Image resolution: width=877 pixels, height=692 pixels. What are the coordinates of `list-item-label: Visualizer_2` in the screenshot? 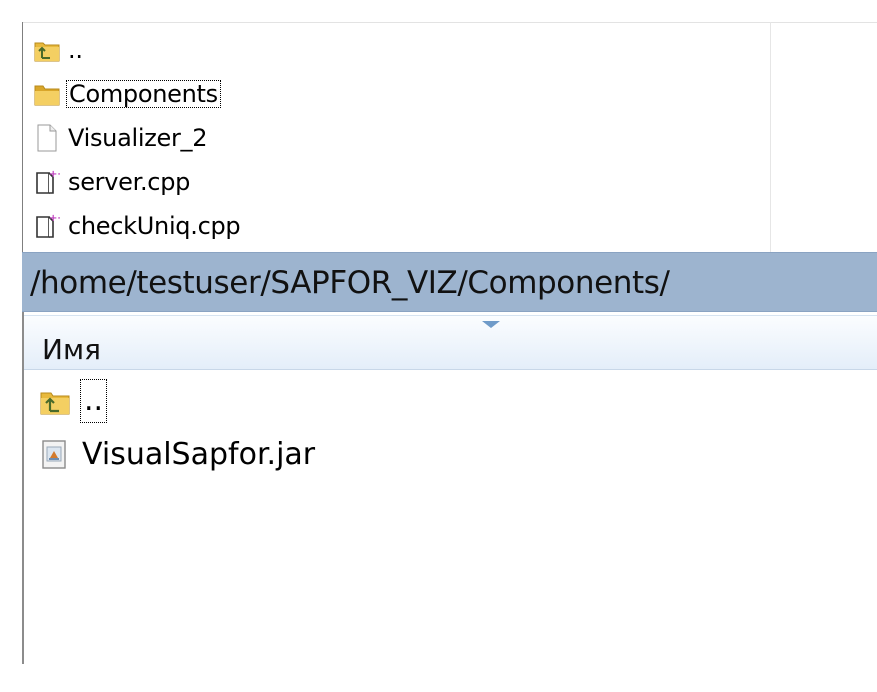 It's located at (138, 138).